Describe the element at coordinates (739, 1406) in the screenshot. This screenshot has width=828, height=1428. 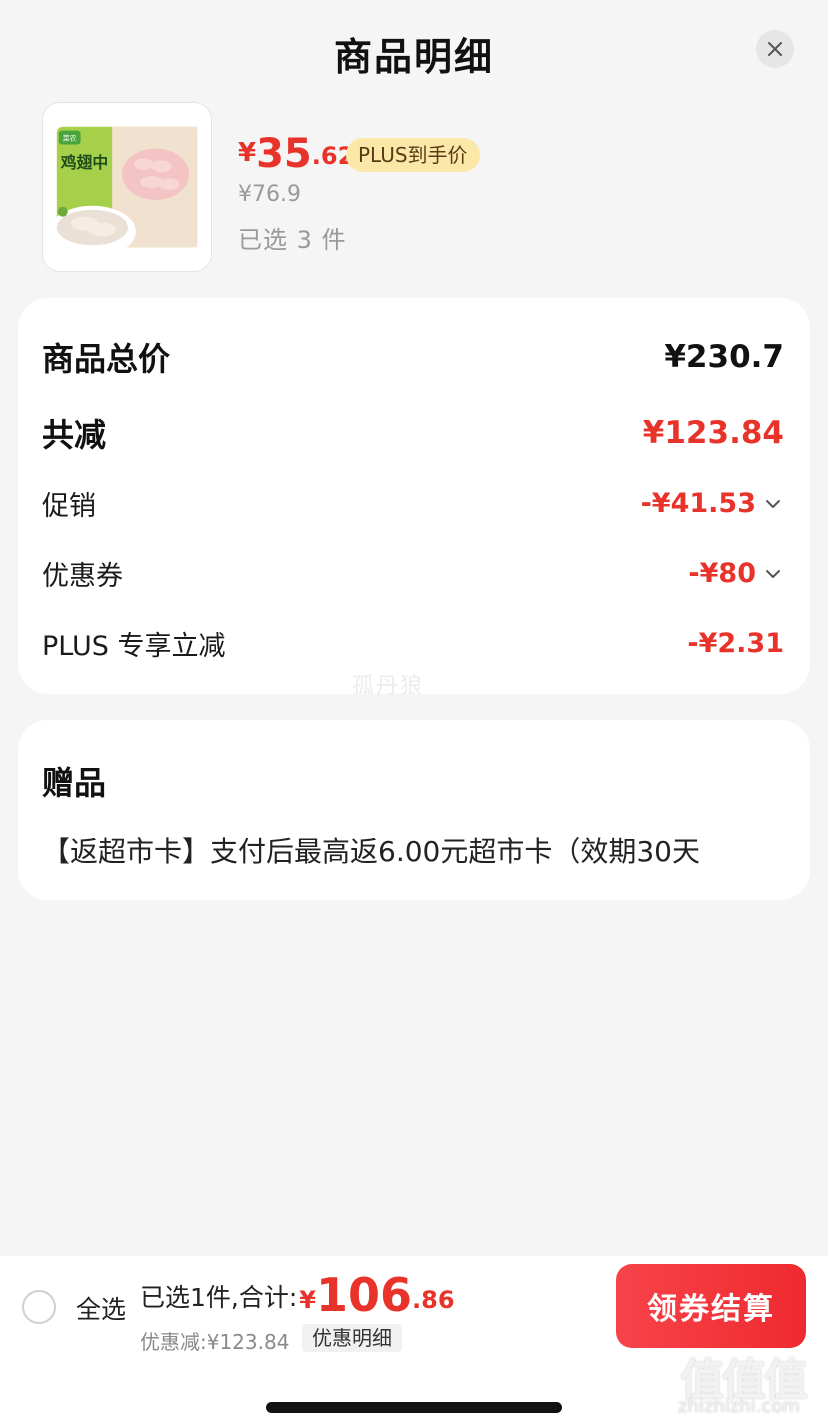
I see `site-watermark-url: zhizhizhi.com` at that location.